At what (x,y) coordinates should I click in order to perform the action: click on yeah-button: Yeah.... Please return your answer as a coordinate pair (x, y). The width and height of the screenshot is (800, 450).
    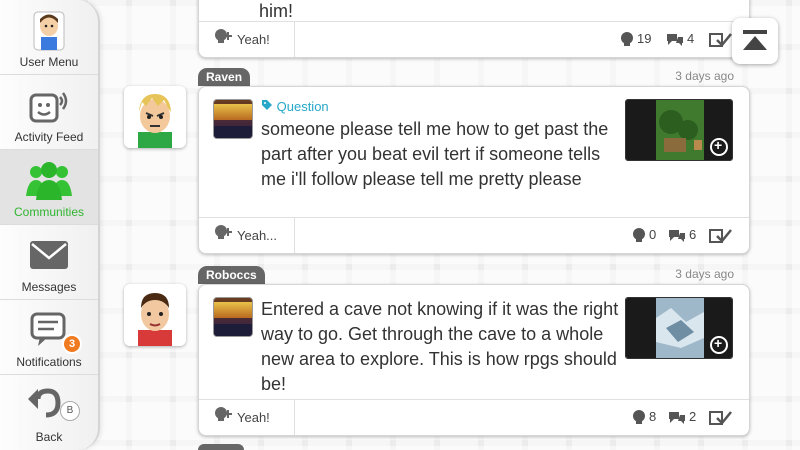
    Looking at the image, I should click on (247, 235).